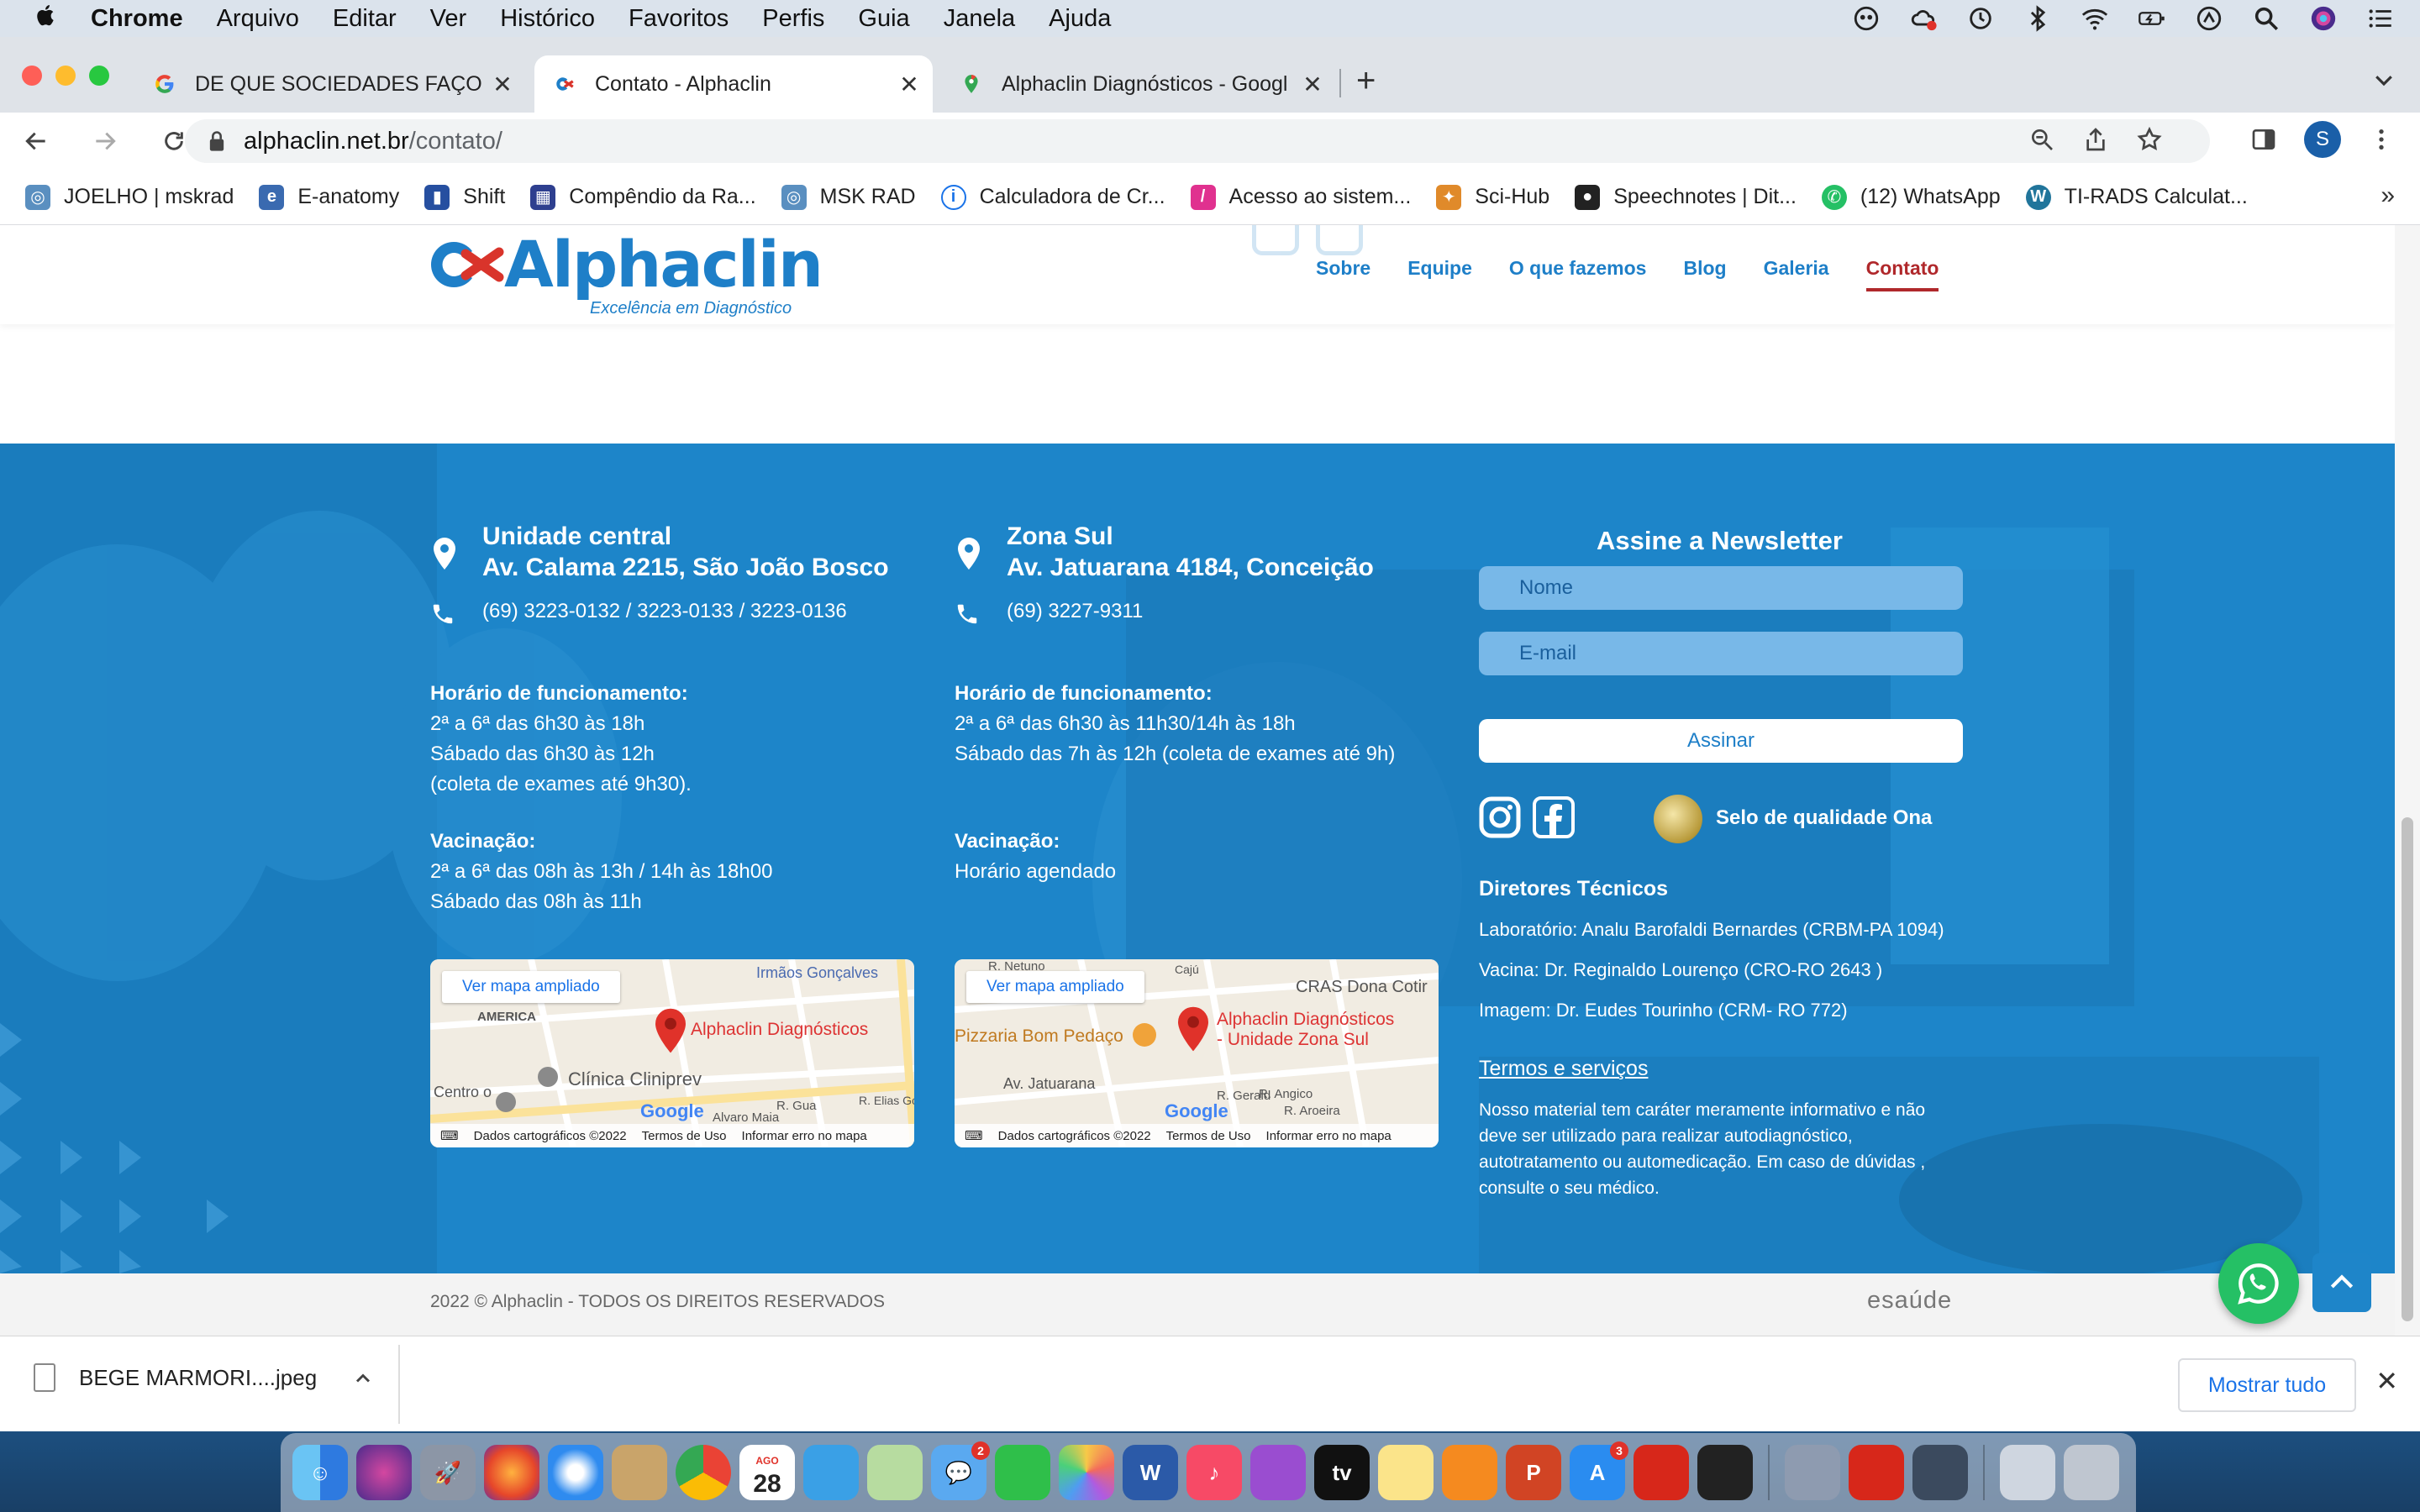  I want to click on esaude-credit-link: esaúde, so click(1910, 1301).